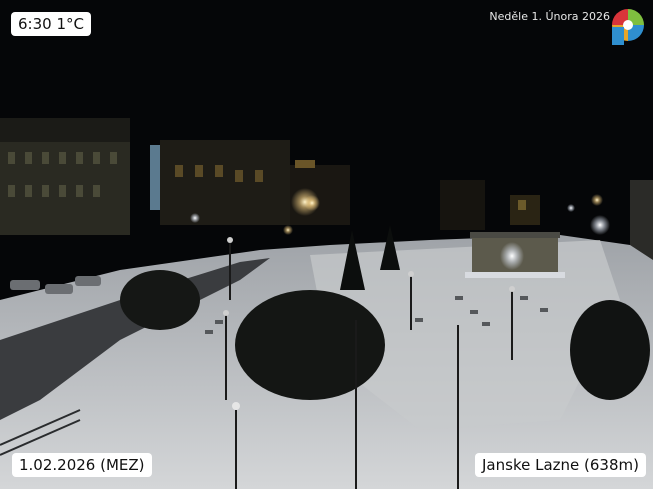 Image resolution: width=653 pixels, height=489 pixels. I want to click on time-temperature-label: 6:30 1°C, so click(51, 24).